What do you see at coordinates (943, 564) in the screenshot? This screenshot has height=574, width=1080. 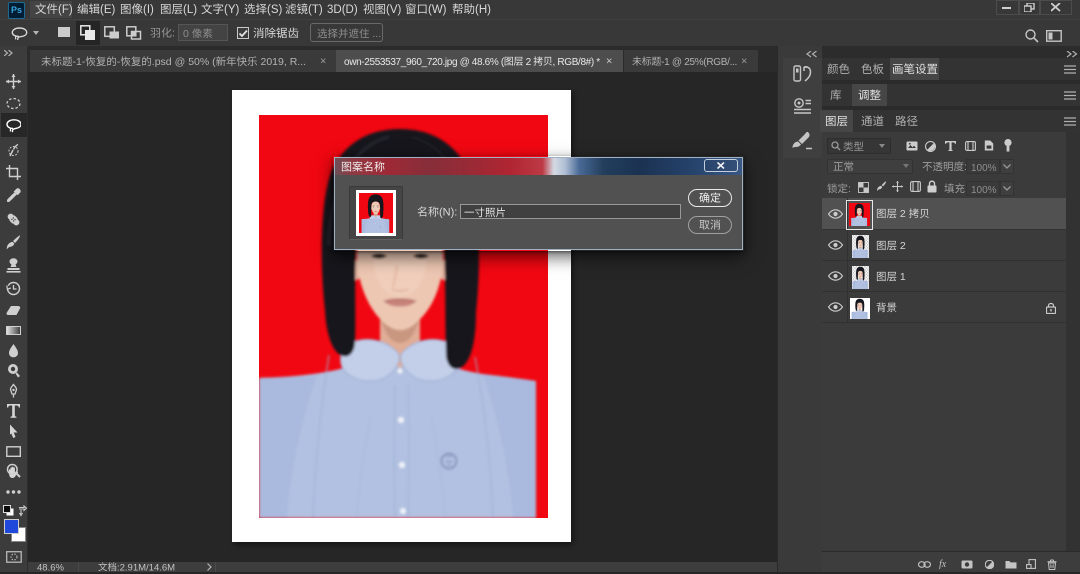 I see `svg-text: fx` at bounding box center [943, 564].